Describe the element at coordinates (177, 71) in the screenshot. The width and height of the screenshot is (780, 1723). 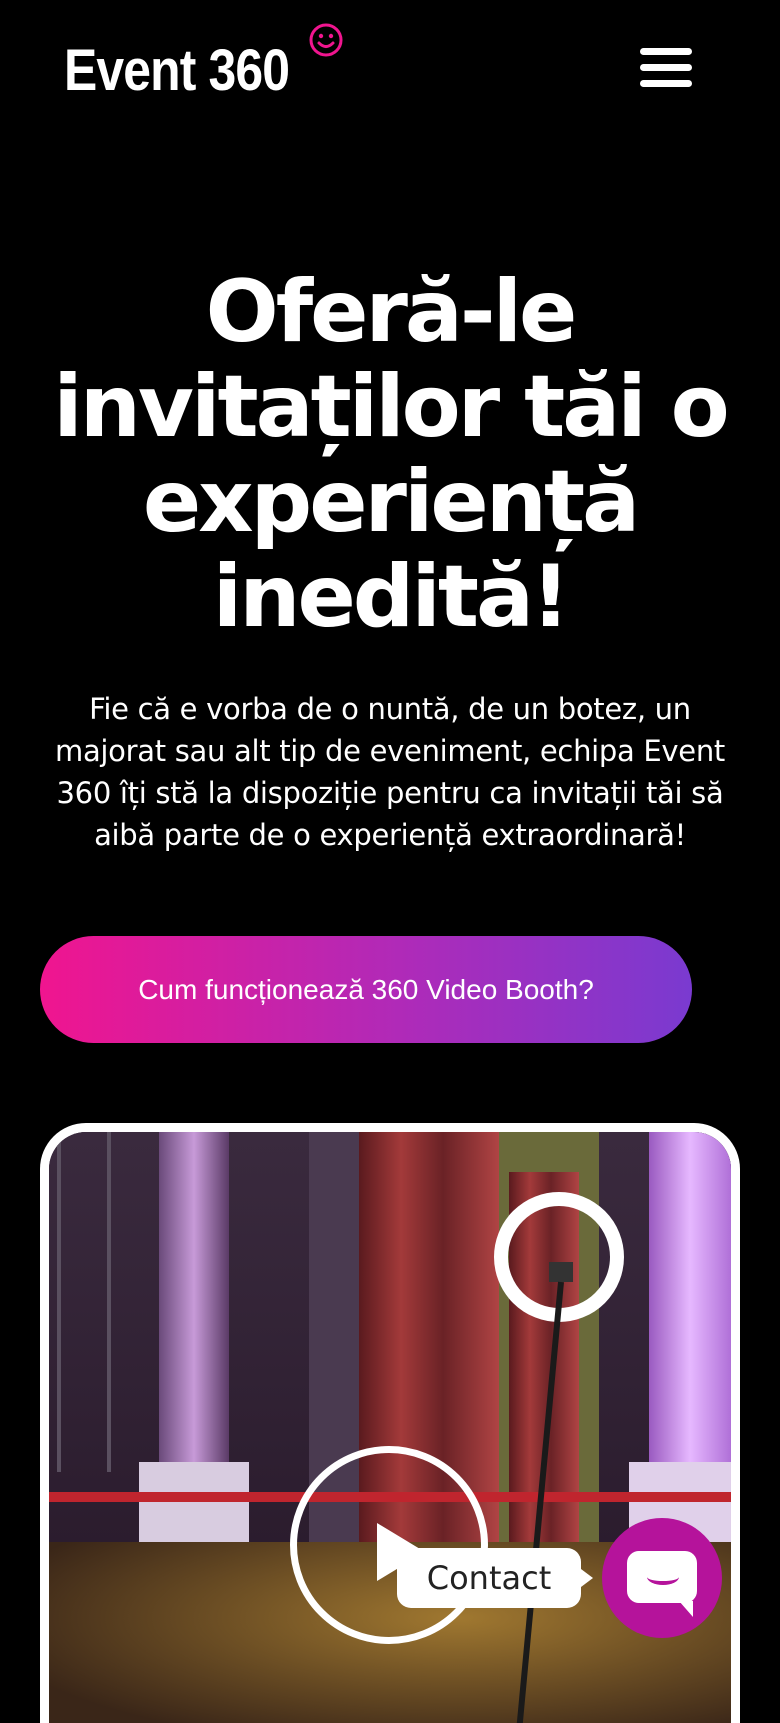
I see `logo: Event 360` at that location.